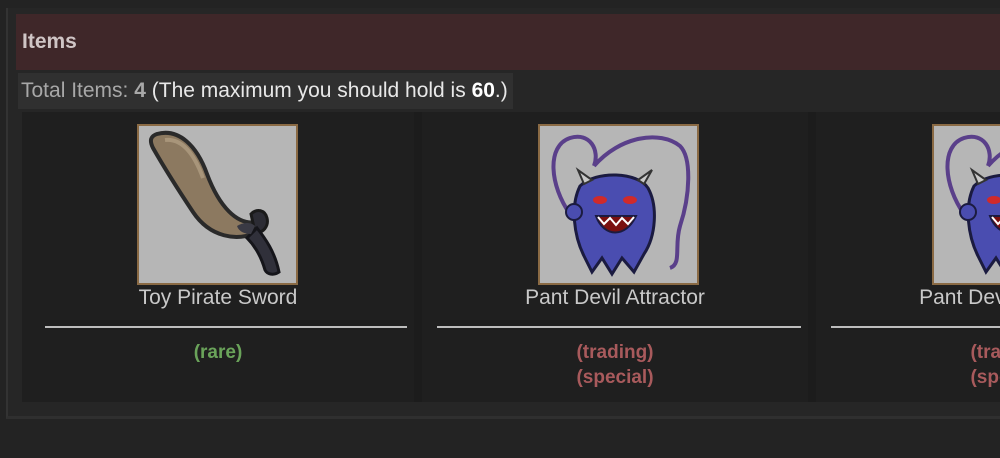  Describe the element at coordinates (217, 204) in the screenshot. I see `pirate-sword-icon` at that location.